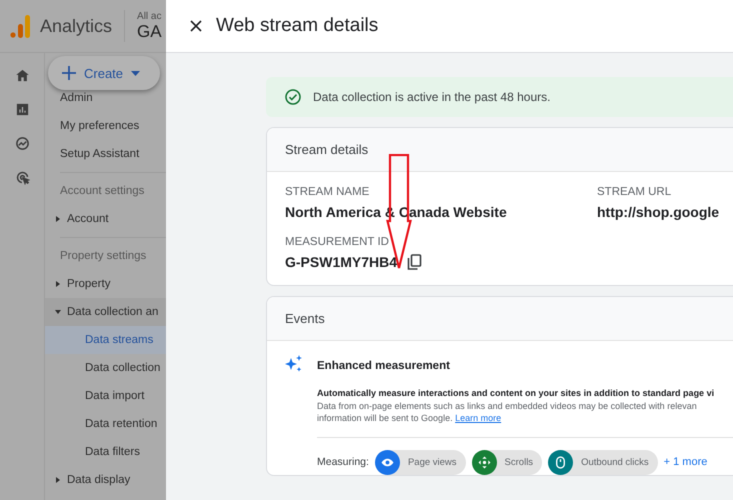 Image resolution: width=733 pixels, height=500 pixels. I want to click on account-name: GA, so click(149, 32).